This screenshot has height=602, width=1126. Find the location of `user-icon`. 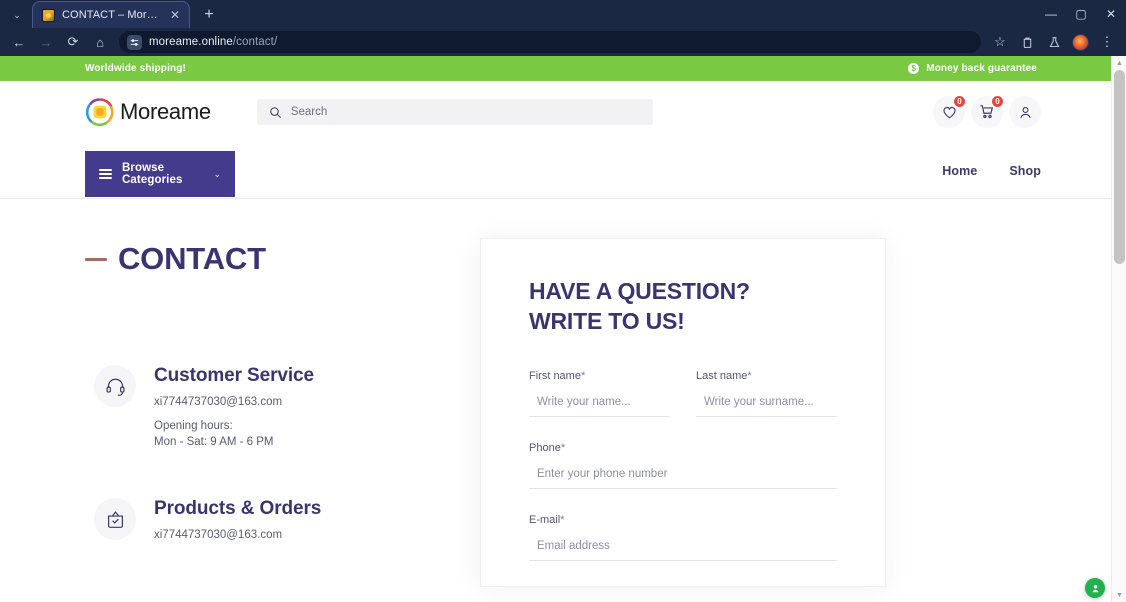

user-icon is located at coordinates (1025, 112).